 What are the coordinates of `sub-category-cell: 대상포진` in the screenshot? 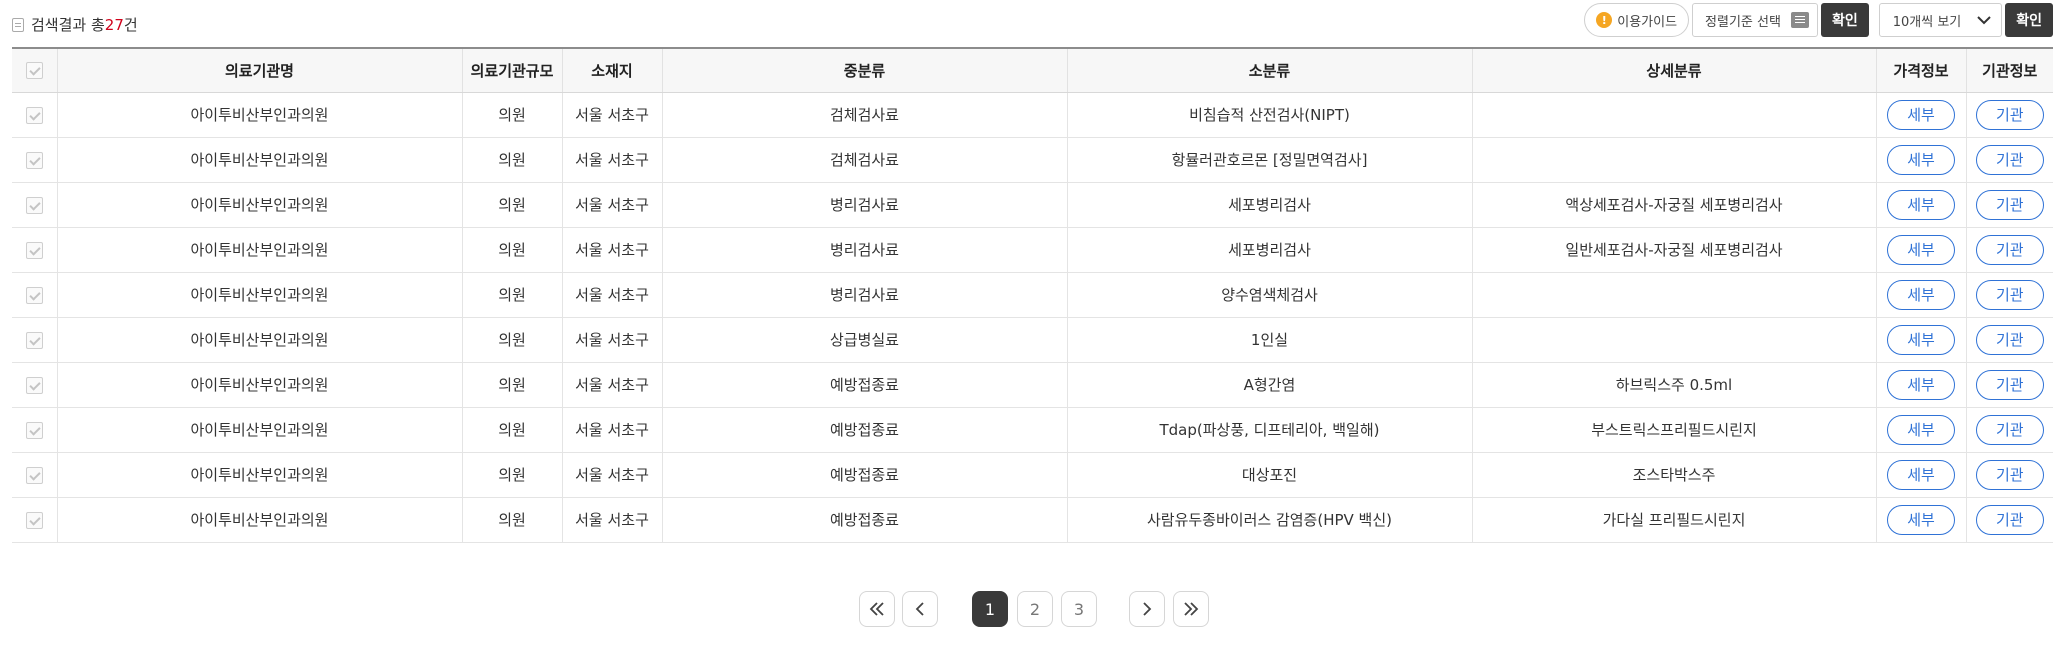 It's located at (1269, 475).